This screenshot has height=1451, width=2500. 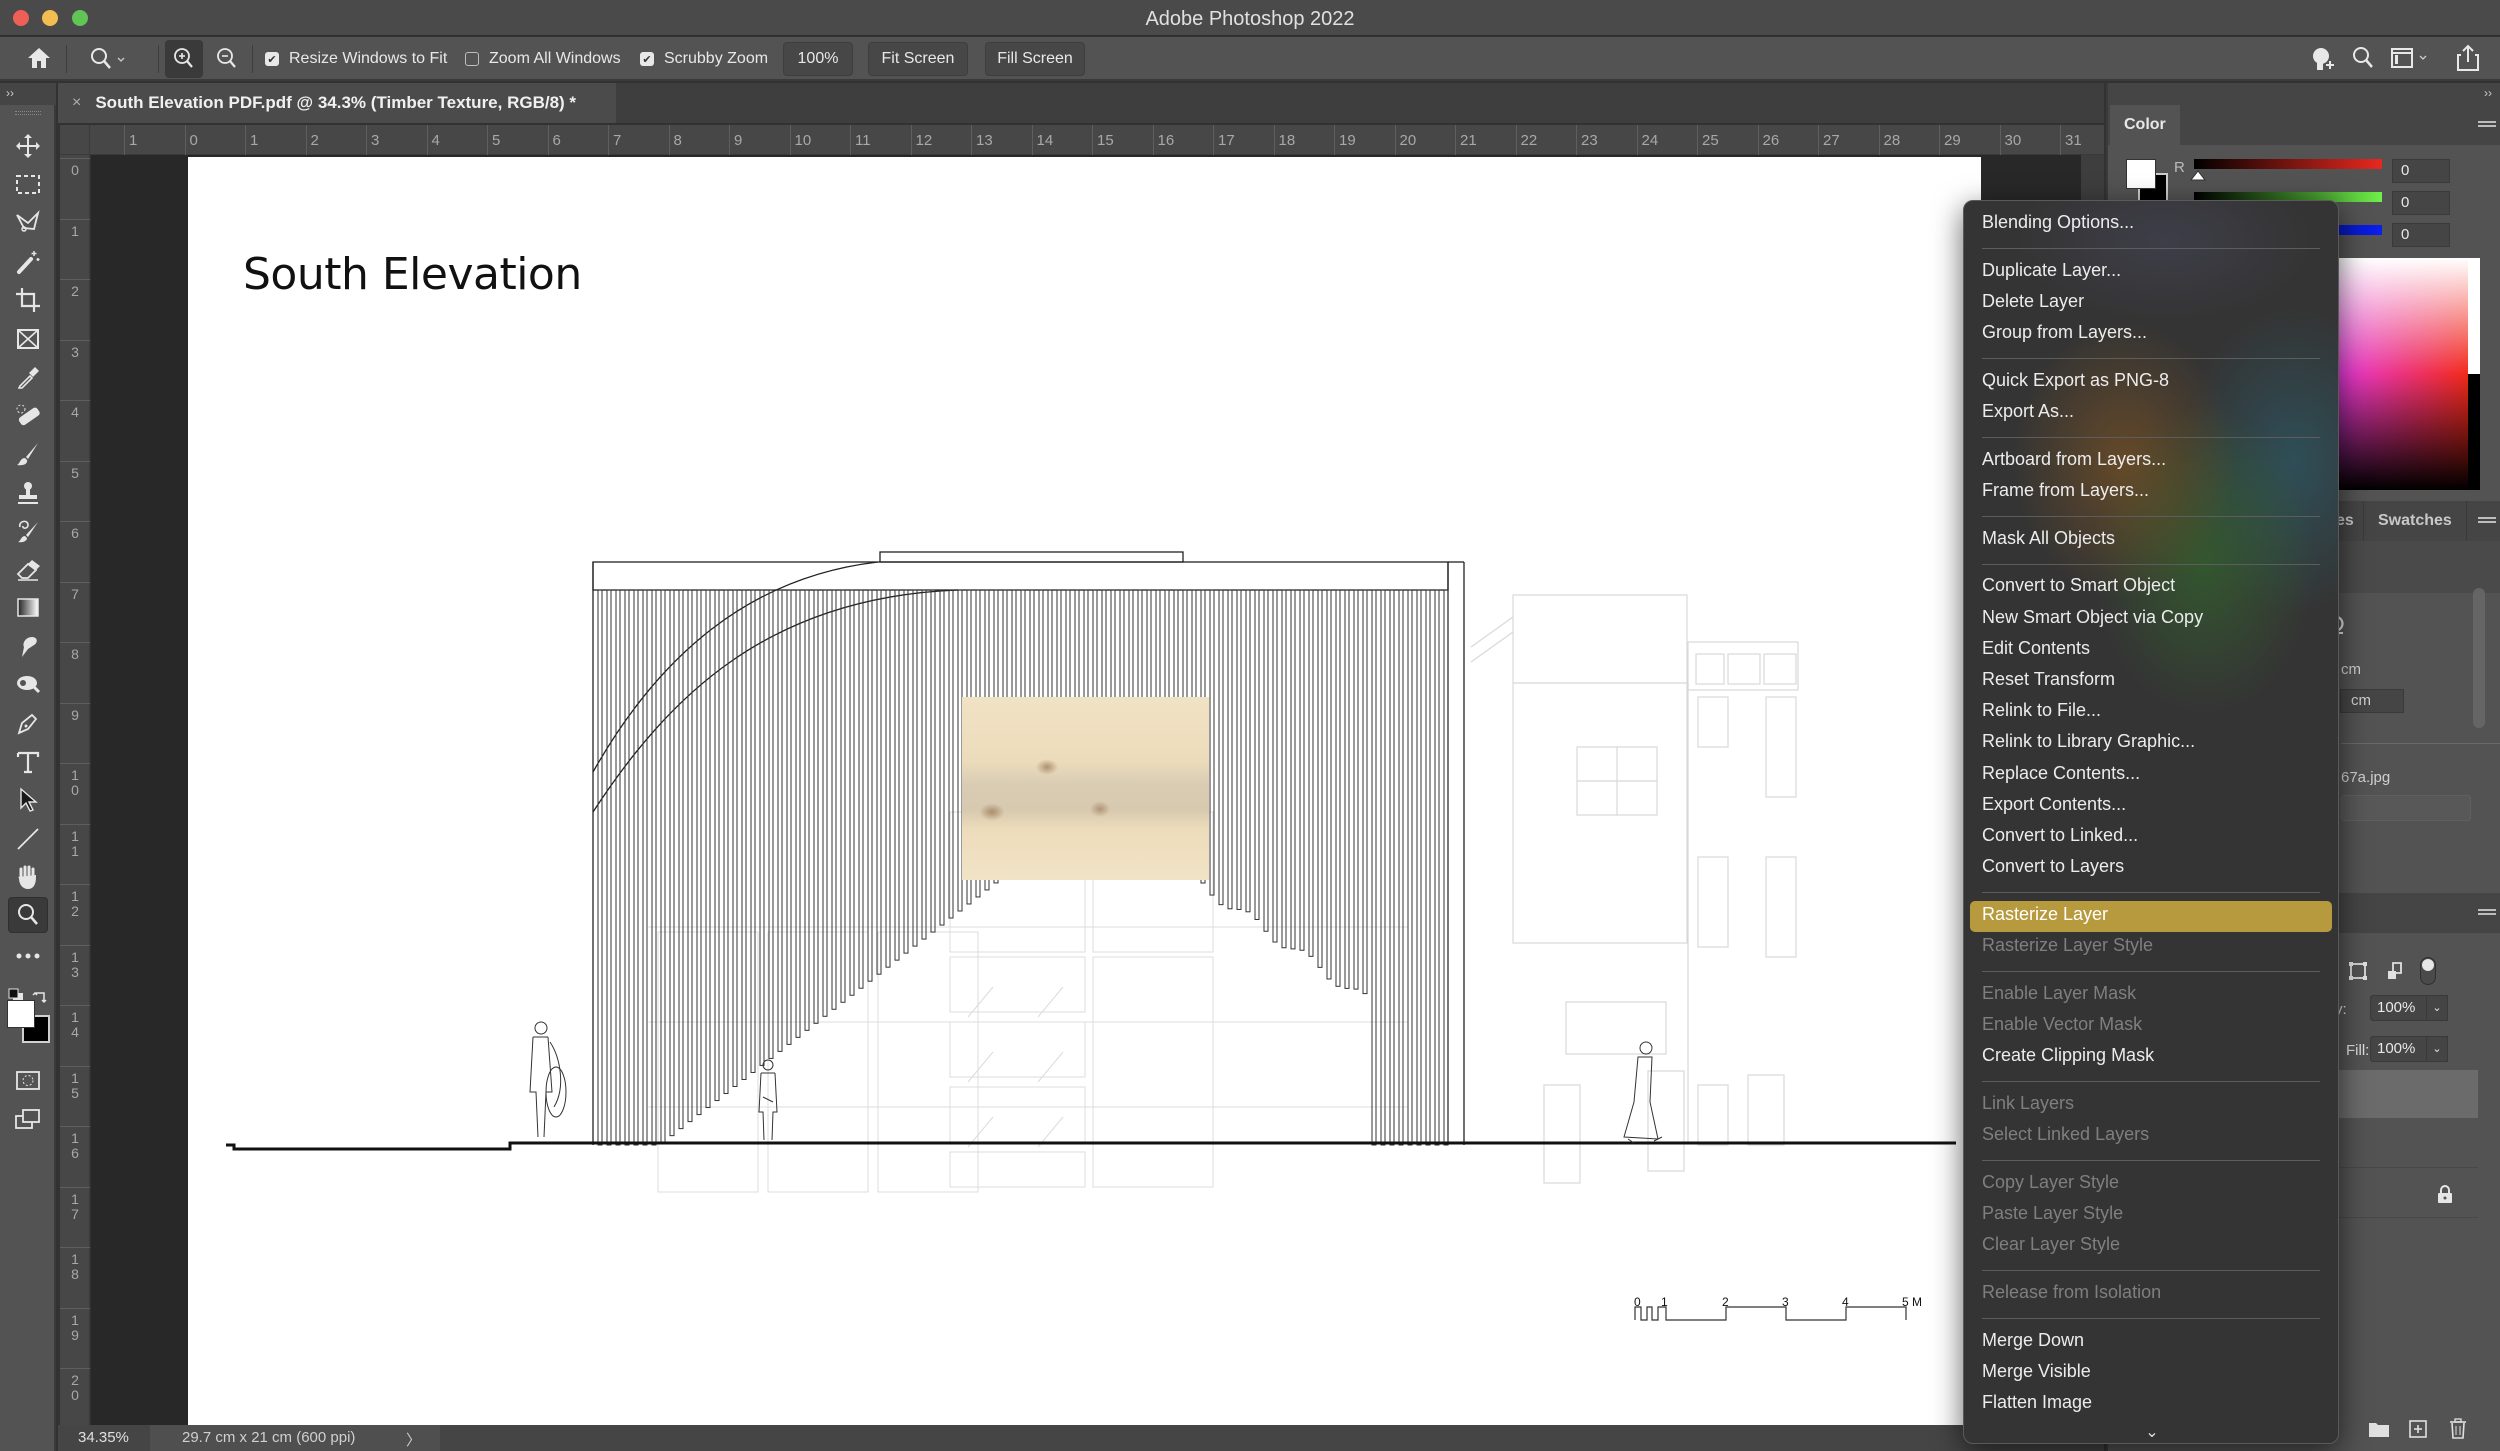 What do you see at coordinates (2418, 1431) in the screenshot?
I see `new-layer-icon` at bounding box center [2418, 1431].